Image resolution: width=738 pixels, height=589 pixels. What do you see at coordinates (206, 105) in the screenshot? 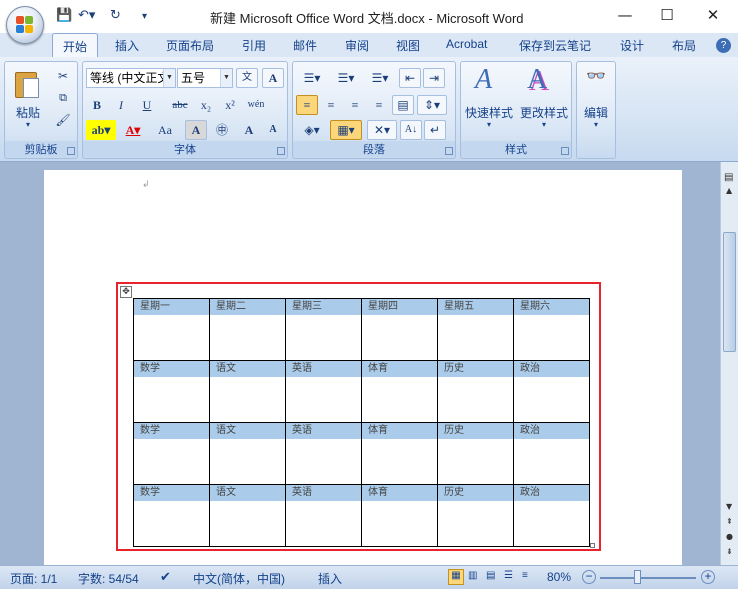
I see `subscript-button: x₂` at bounding box center [206, 105].